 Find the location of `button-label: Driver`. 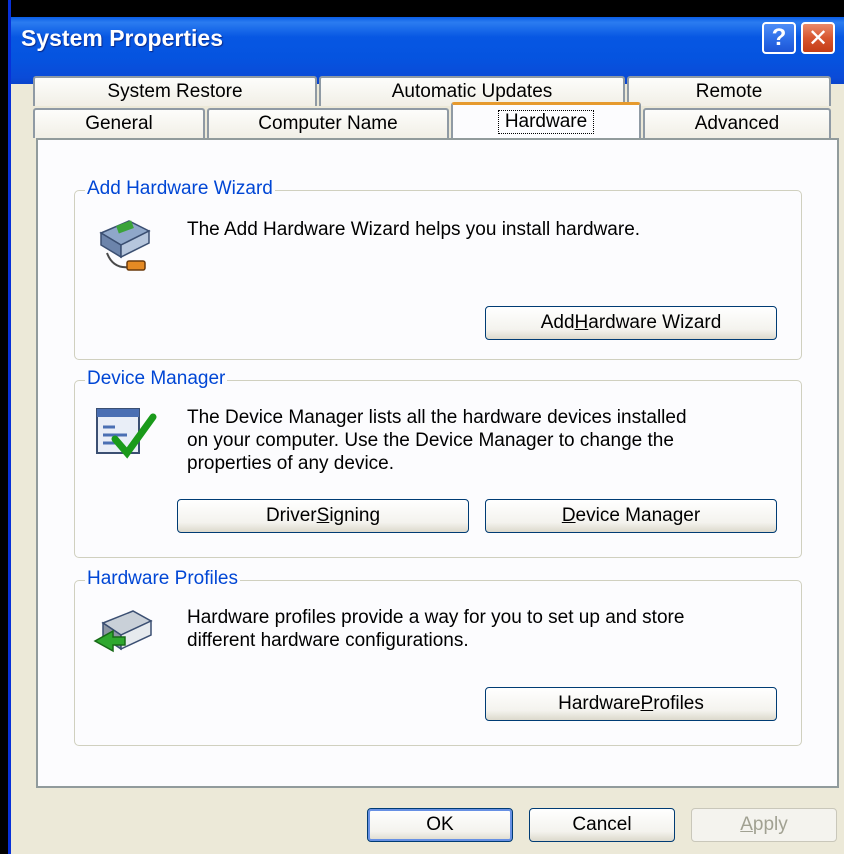

button-label: Driver is located at coordinates (291, 515).